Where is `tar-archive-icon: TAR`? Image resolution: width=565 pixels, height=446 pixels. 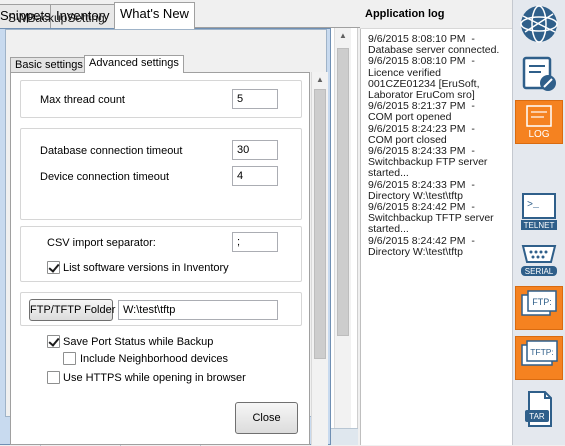
tar-archive-icon: TAR is located at coordinates (539, 410).